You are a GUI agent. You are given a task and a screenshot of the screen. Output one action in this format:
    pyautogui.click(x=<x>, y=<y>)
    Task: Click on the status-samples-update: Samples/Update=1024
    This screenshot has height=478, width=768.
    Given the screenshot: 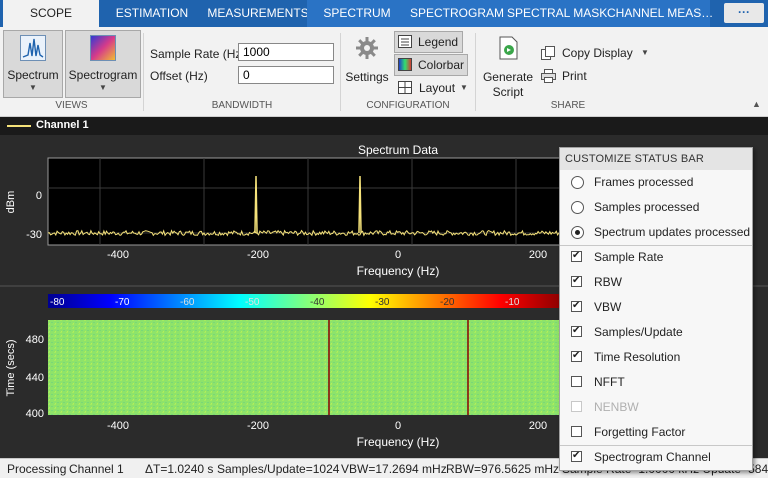 What is the action you would take?
    pyautogui.click(x=278, y=469)
    